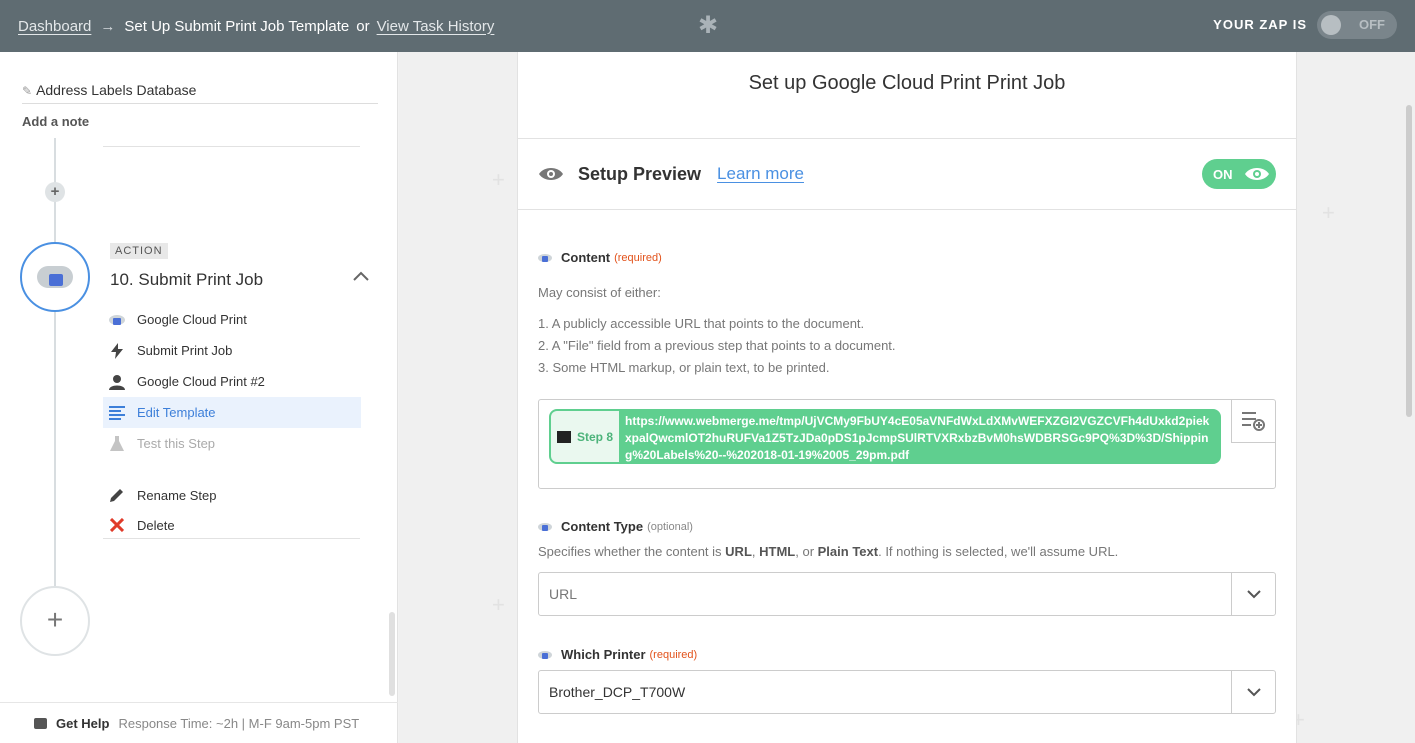 This screenshot has height=743, width=1415. I want to click on sidebar-scrollbar, so click(392, 654).